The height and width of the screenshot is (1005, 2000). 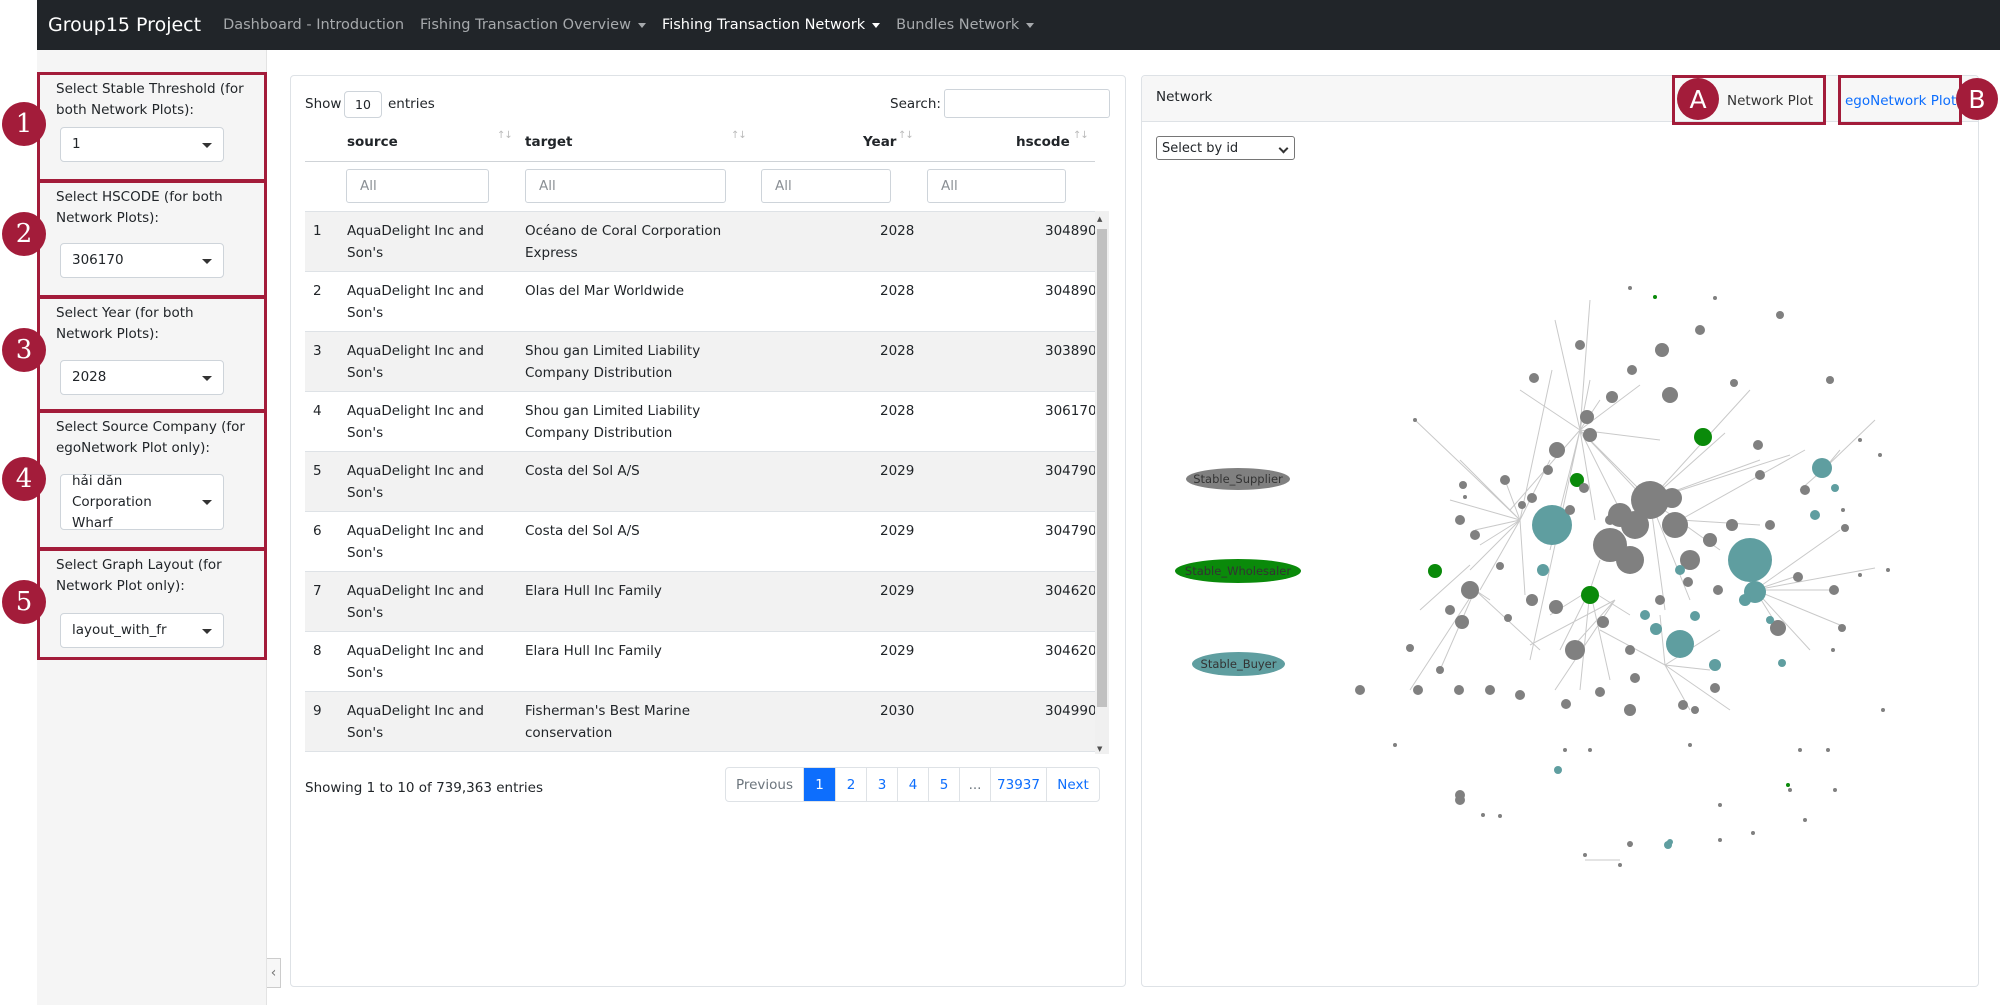 What do you see at coordinates (363, 104) in the screenshot?
I see `entries-length-select: 10` at bounding box center [363, 104].